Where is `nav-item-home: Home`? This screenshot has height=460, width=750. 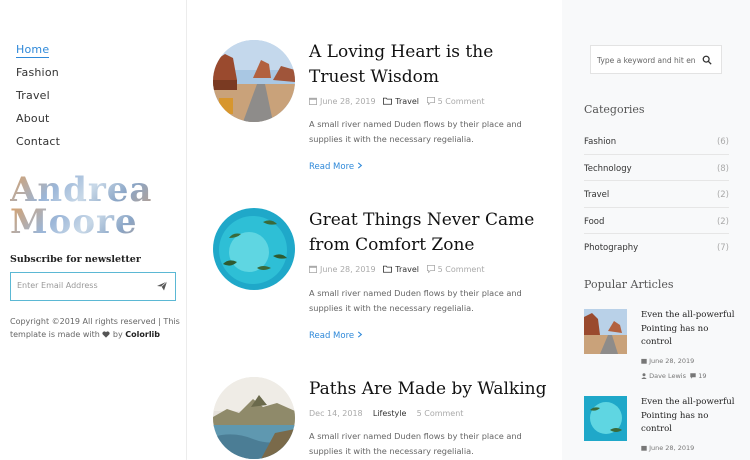
nav-item-home: Home is located at coordinates (38, 53).